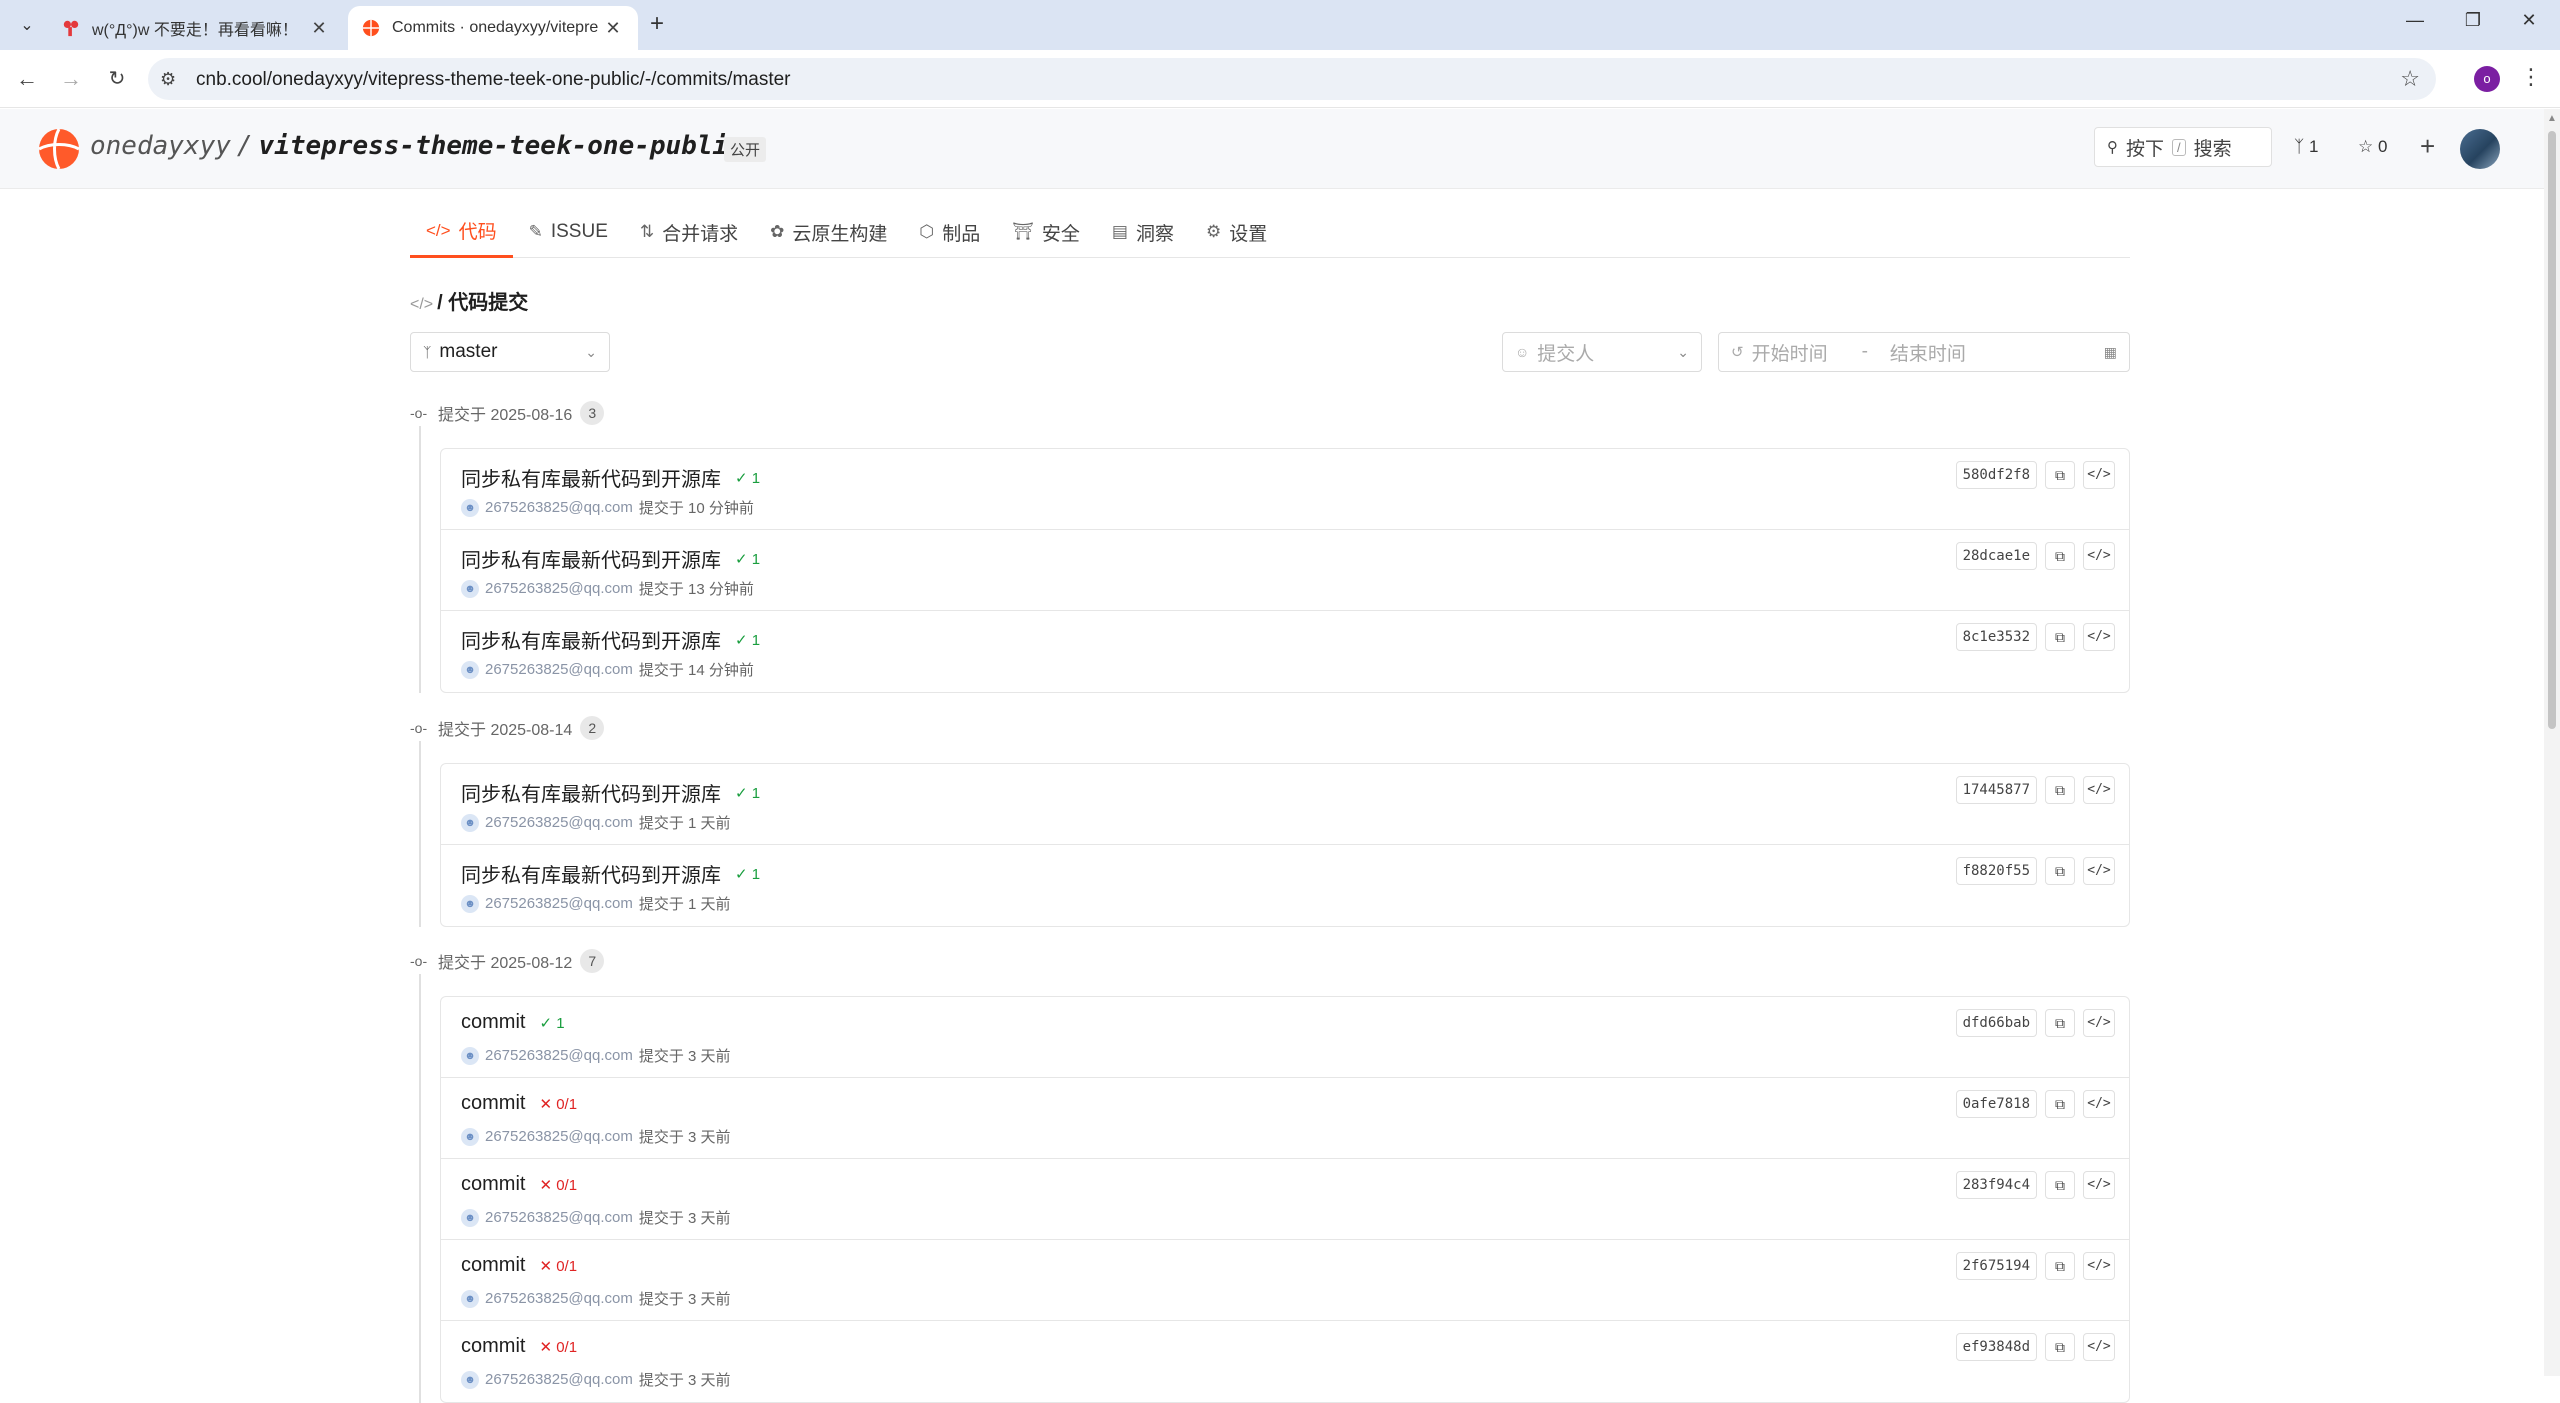 The height and width of the screenshot is (1403, 2560). What do you see at coordinates (2531, 77) in the screenshot?
I see `browser-menu-icon: ⋮` at bounding box center [2531, 77].